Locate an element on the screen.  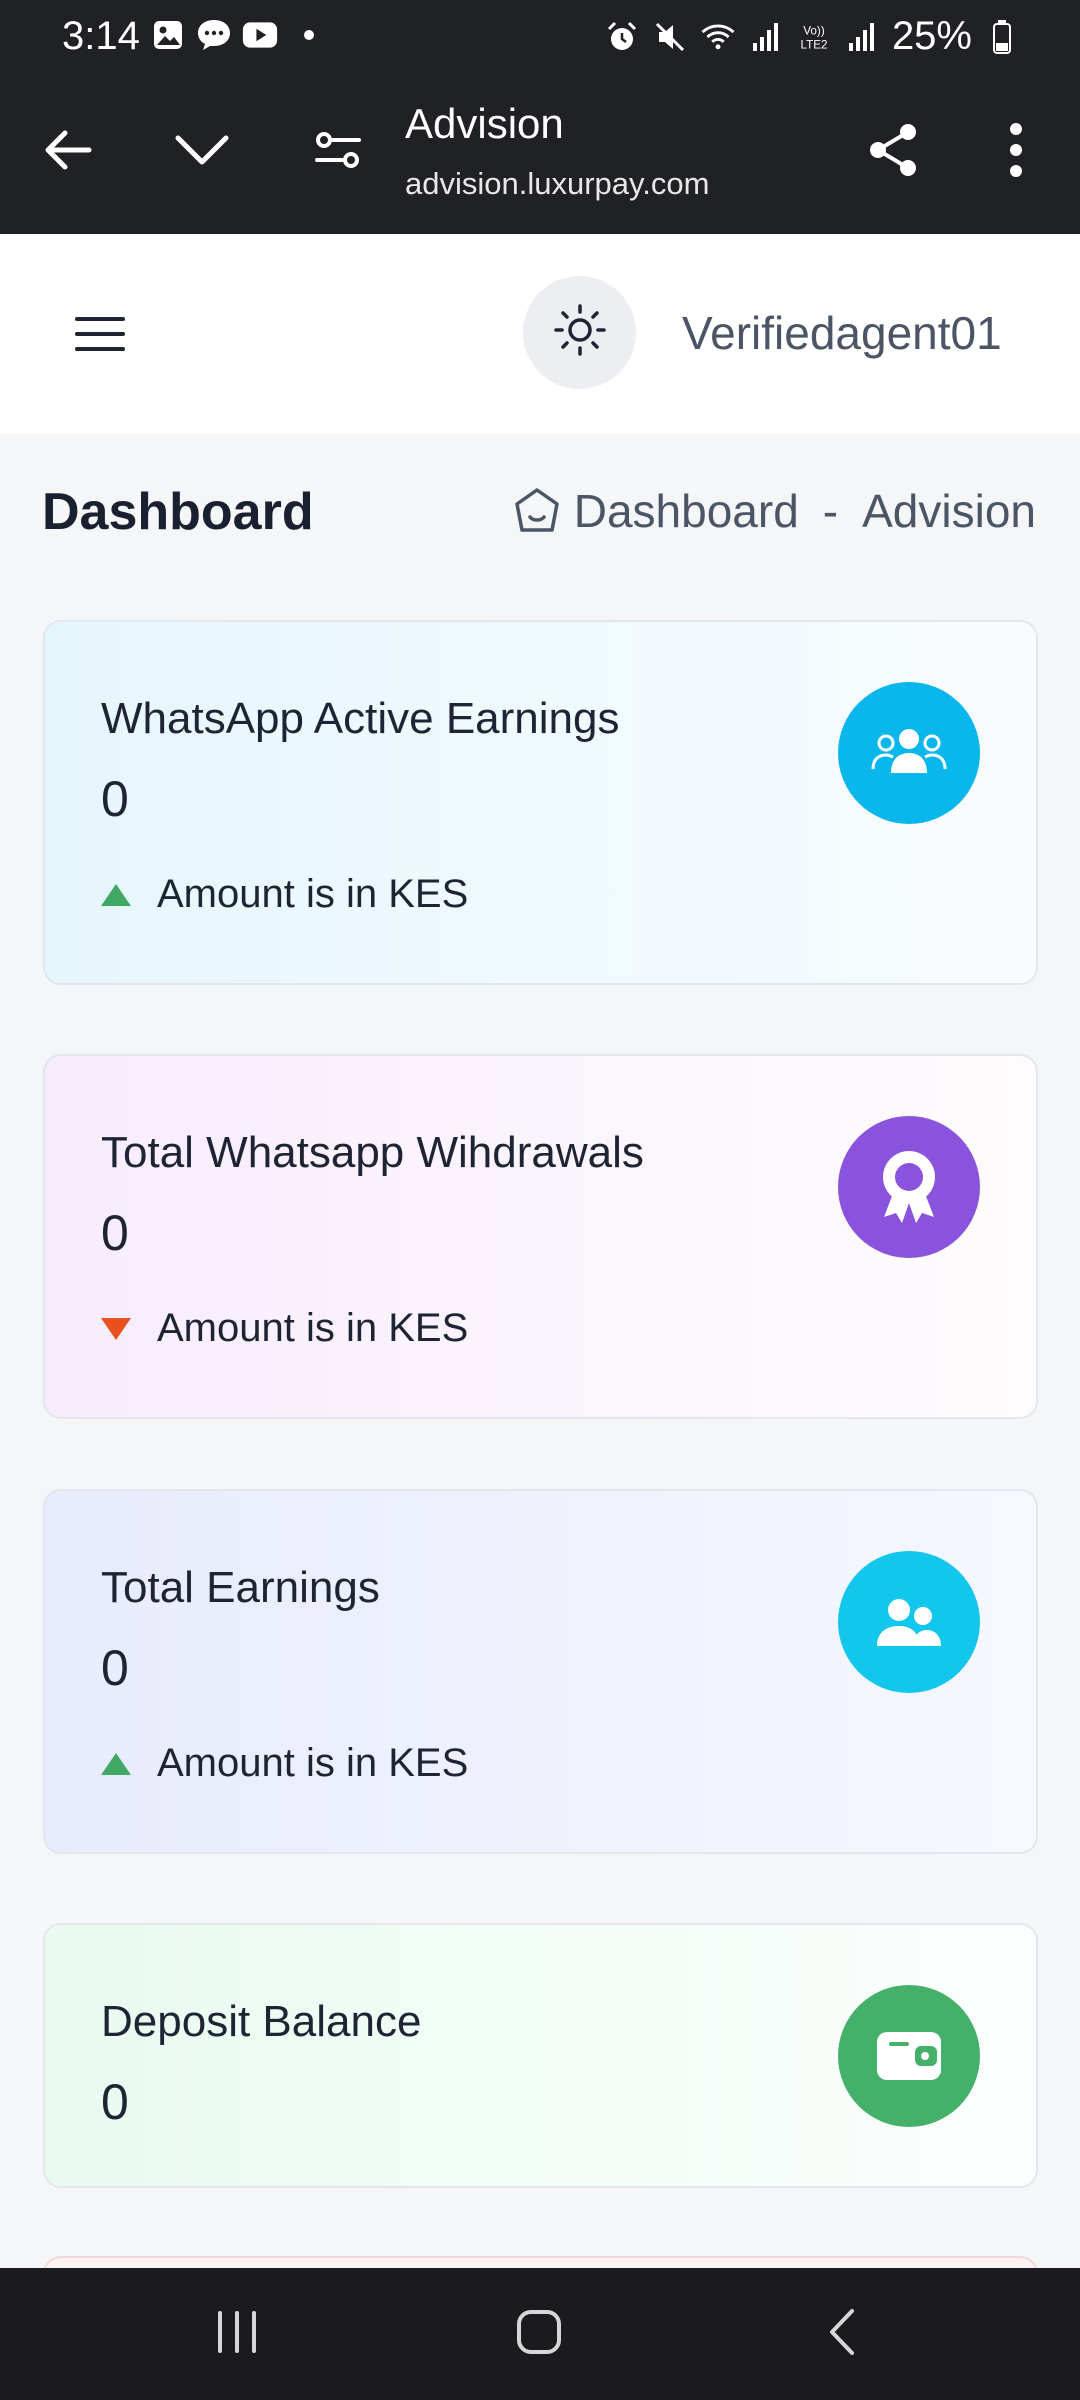
theme-toggle-button is located at coordinates (579, 332).